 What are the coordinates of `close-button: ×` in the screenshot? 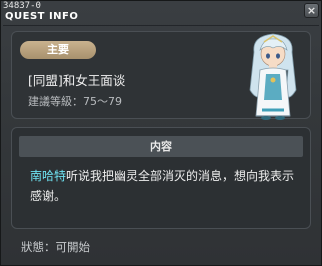 It's located at (311, 10).